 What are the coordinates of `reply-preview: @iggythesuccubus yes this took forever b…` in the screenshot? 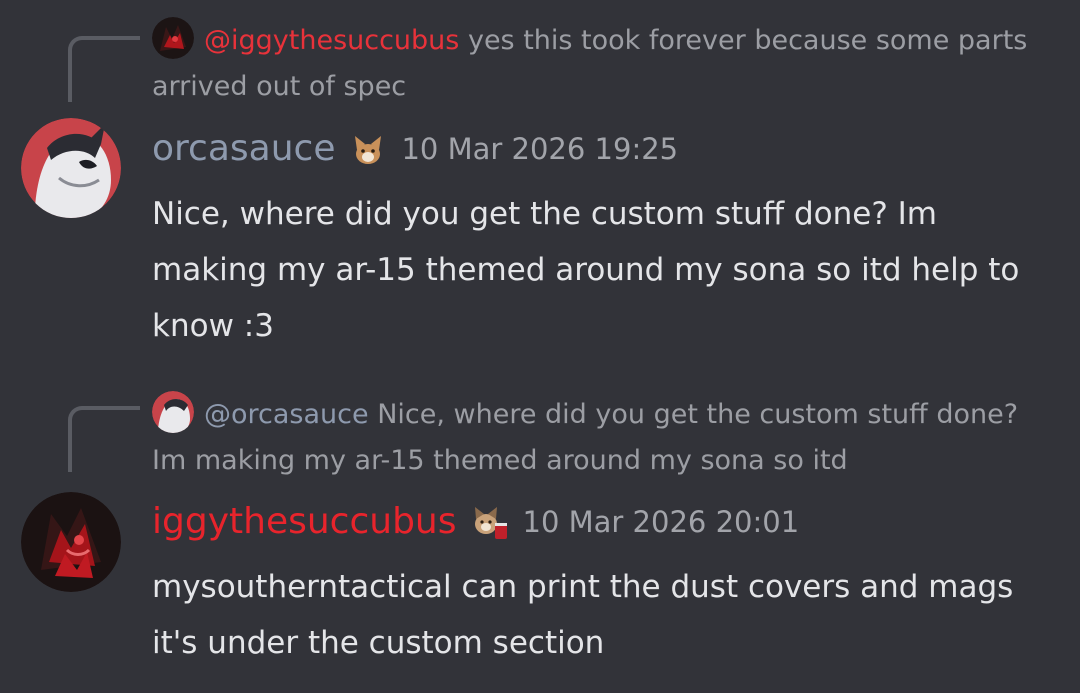 It's located at (592, 63).